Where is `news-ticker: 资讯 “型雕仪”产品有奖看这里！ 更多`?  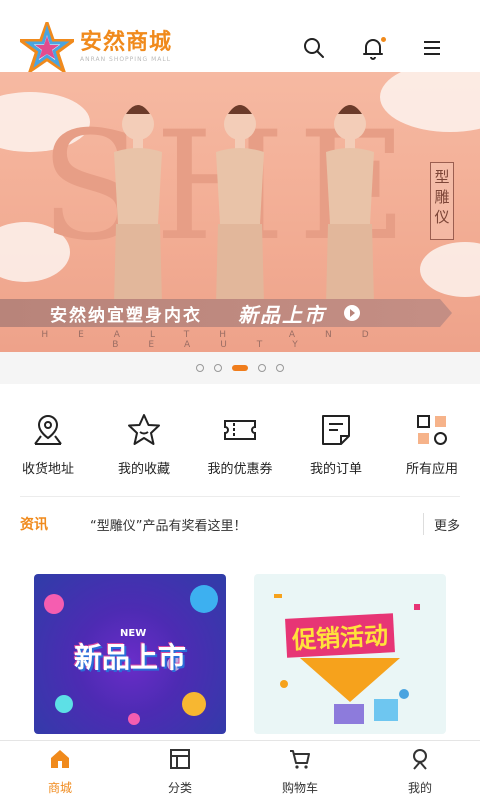 news-ticker: 资讯 “型雕仪”产品有奖看这里！ 更多 is located at coordinates (240, 524).